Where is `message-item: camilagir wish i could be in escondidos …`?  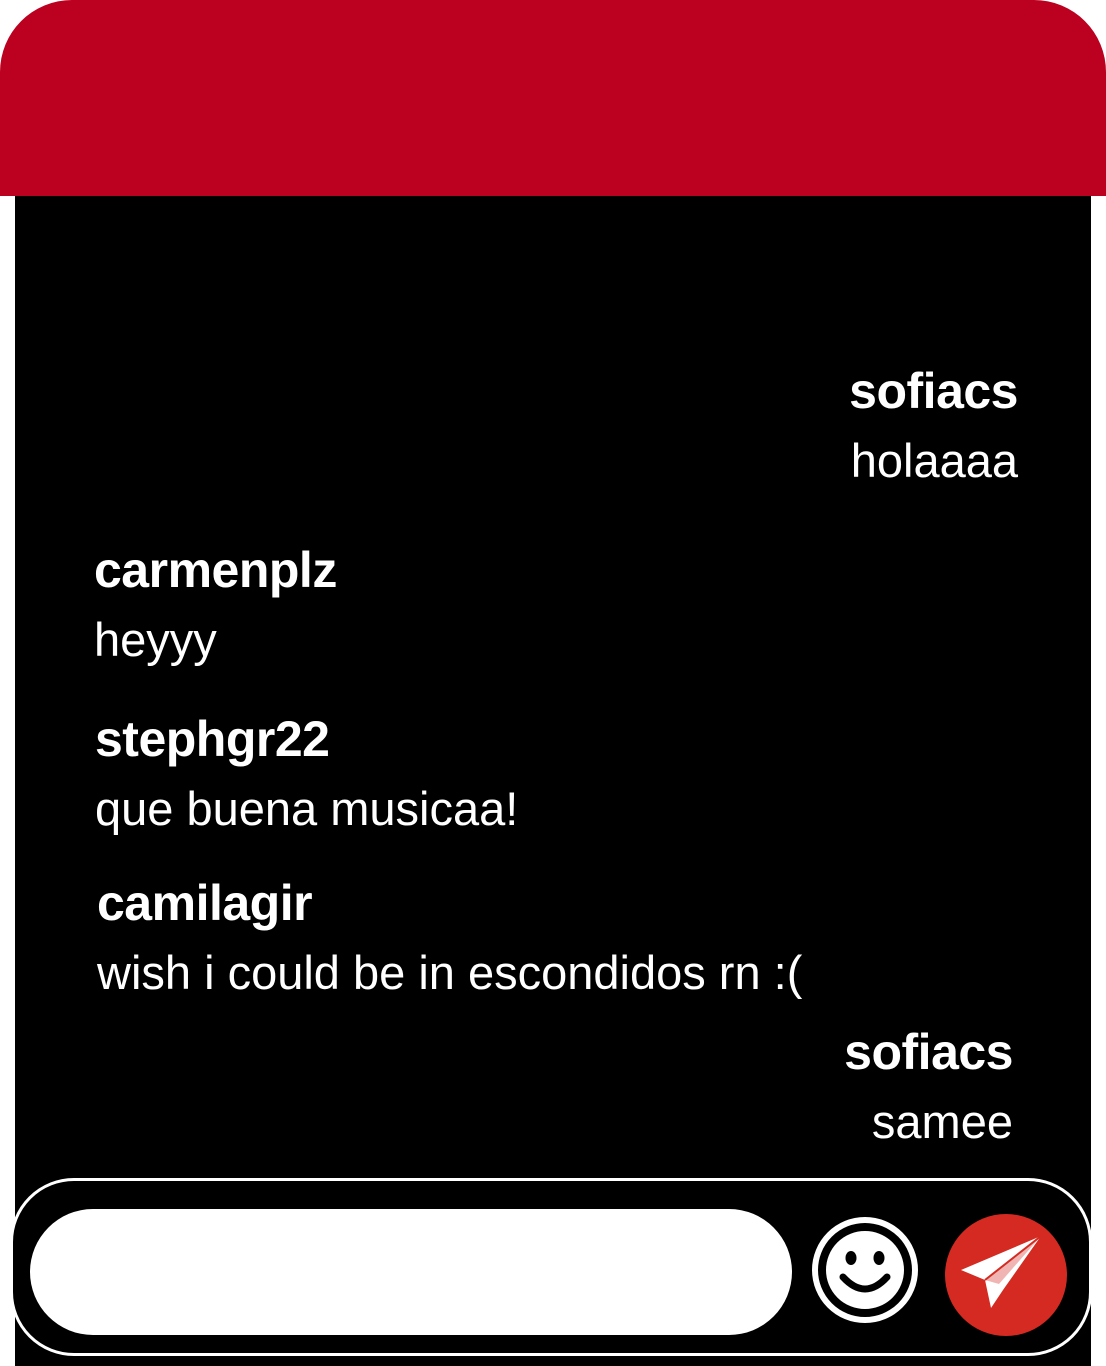 message-item: camilagir wish i could be in escondidos … is located at coordinates (449, 938).